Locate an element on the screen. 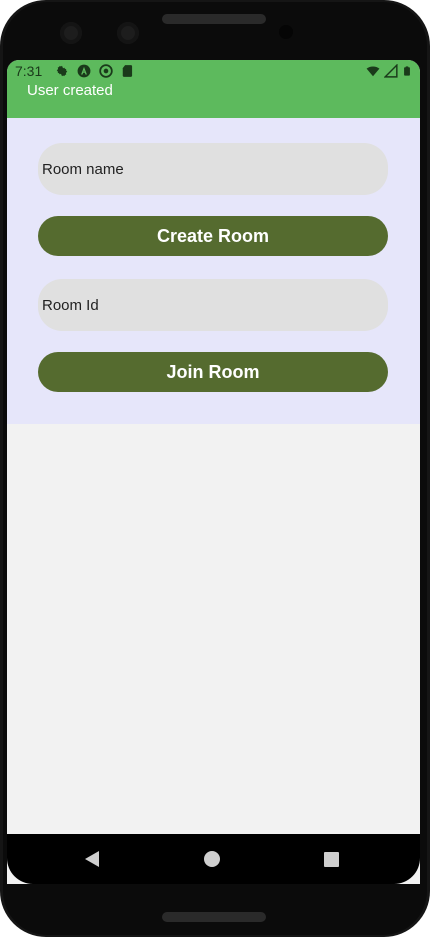  settings-icon is located at coordinates (62, 71).